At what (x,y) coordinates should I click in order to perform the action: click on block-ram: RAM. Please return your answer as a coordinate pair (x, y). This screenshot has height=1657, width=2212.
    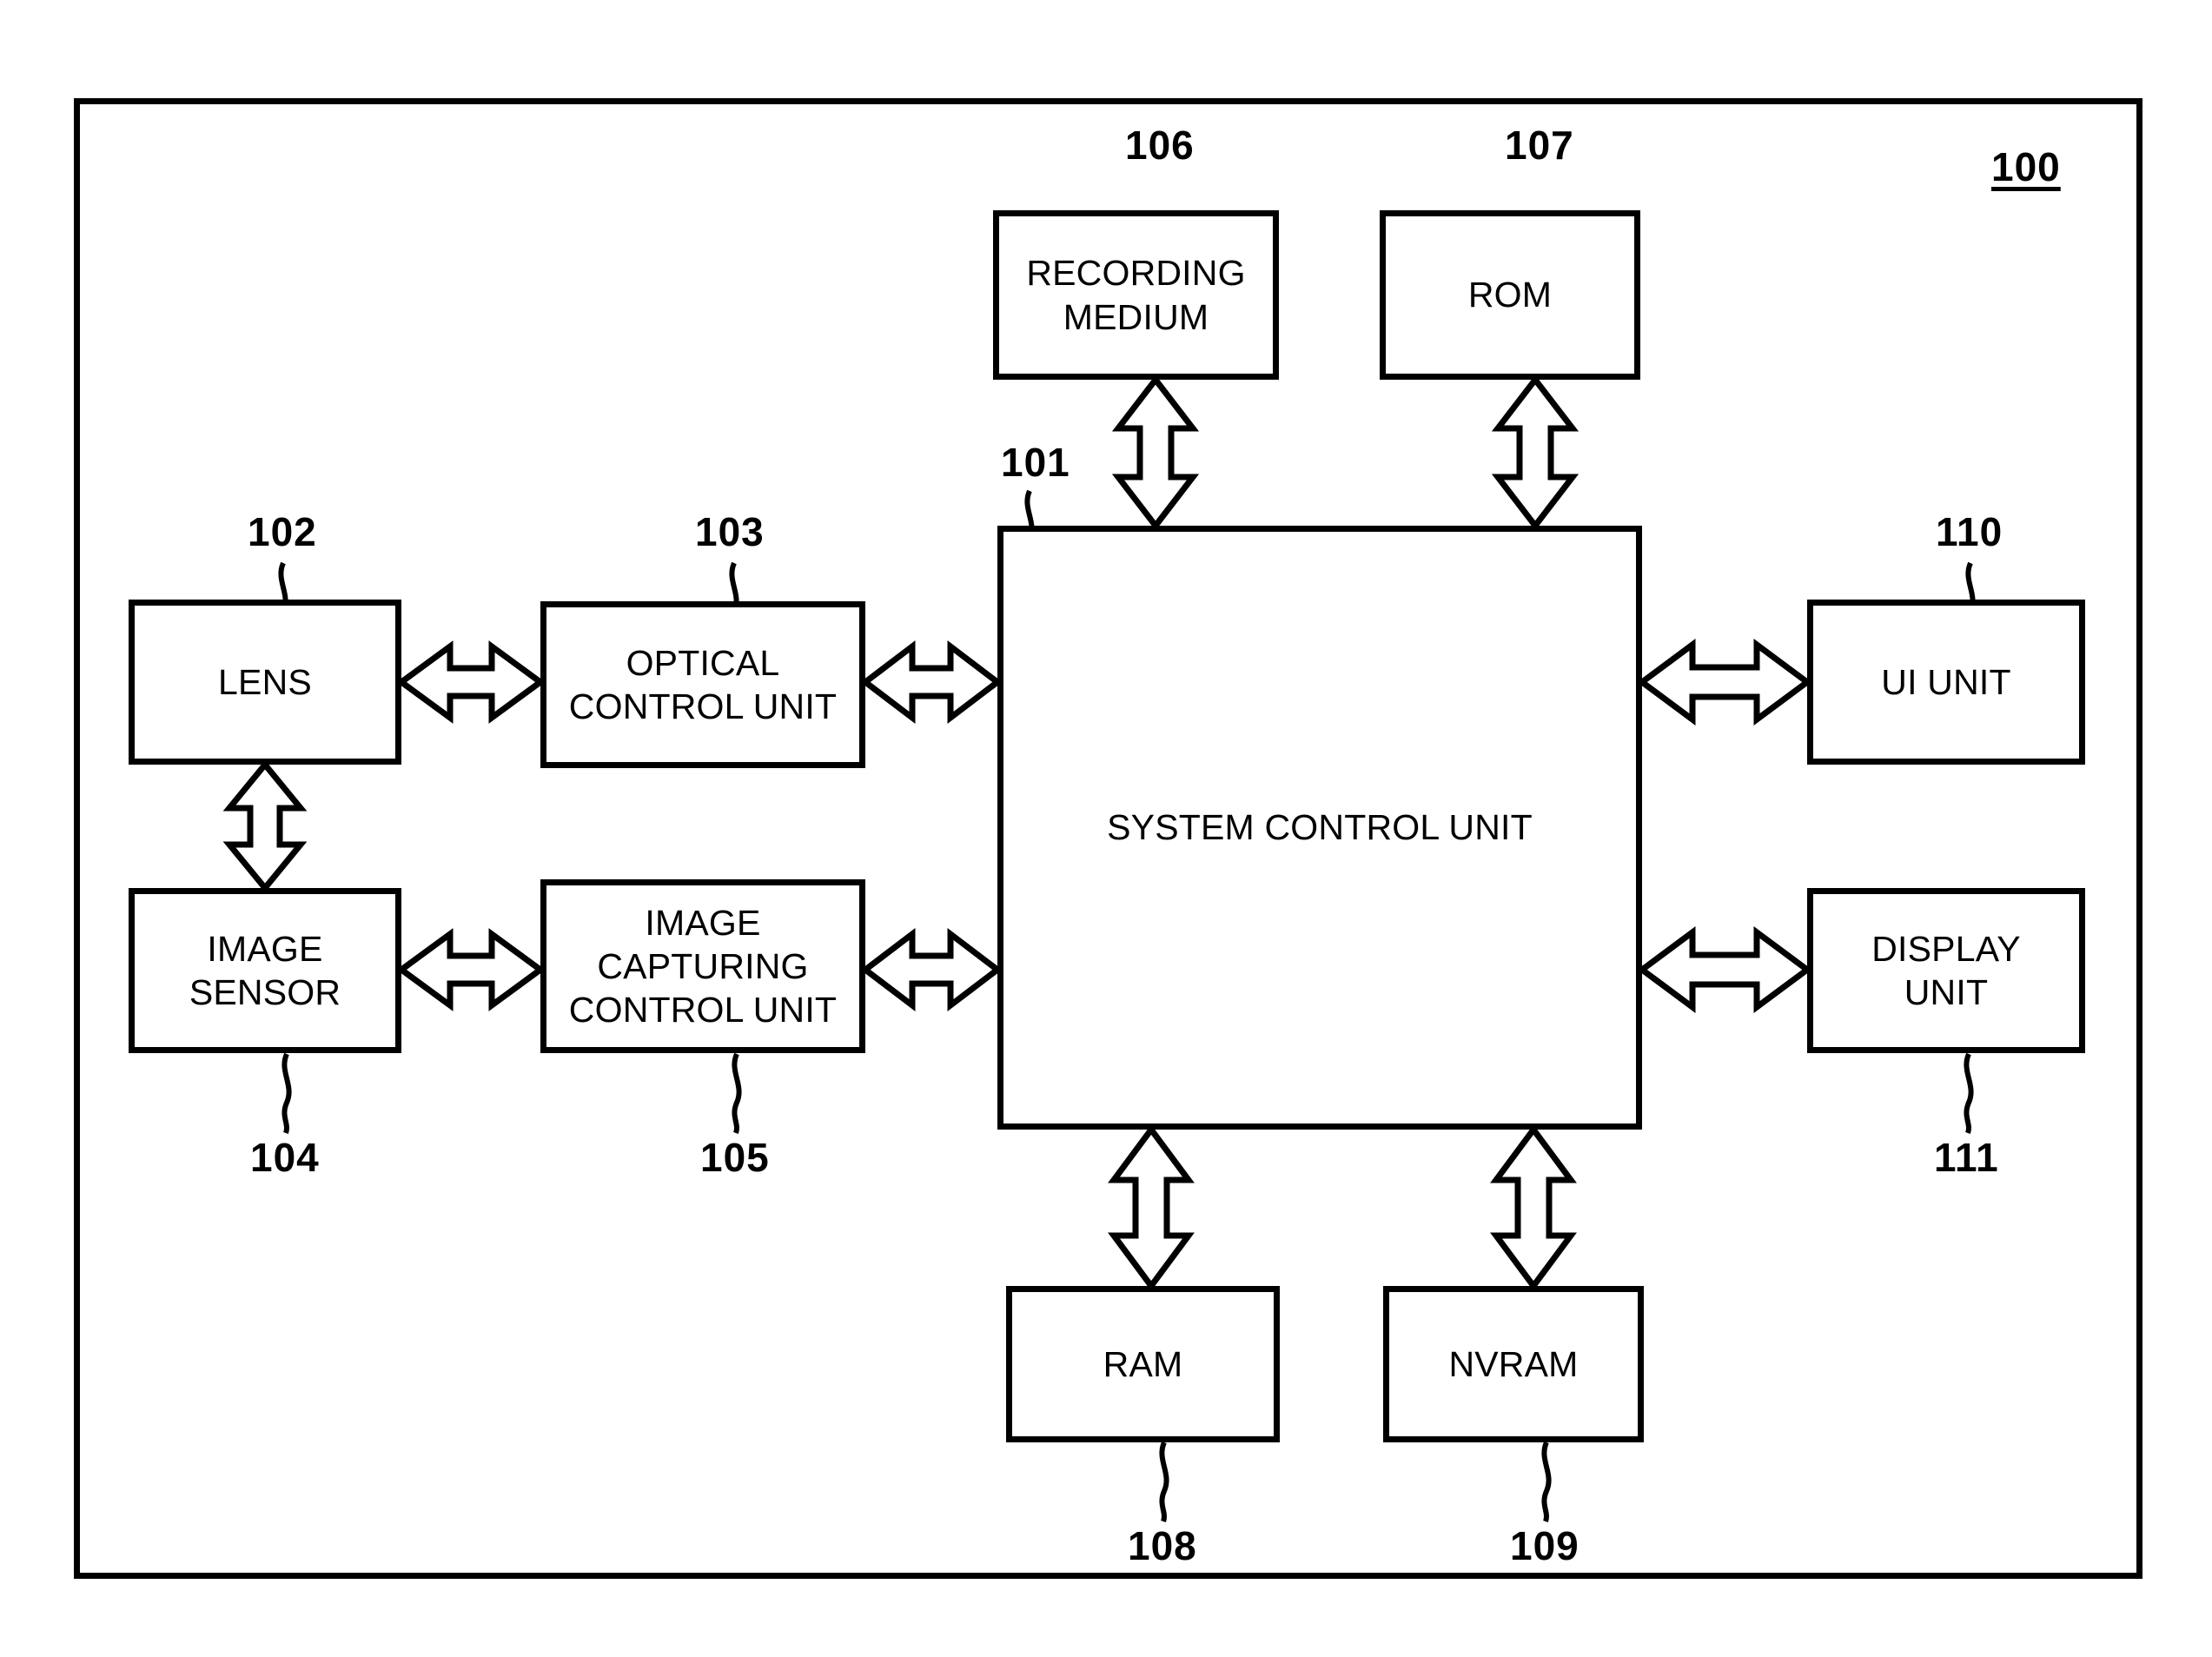
    Looking at the image, I should click on (1143, 1364).